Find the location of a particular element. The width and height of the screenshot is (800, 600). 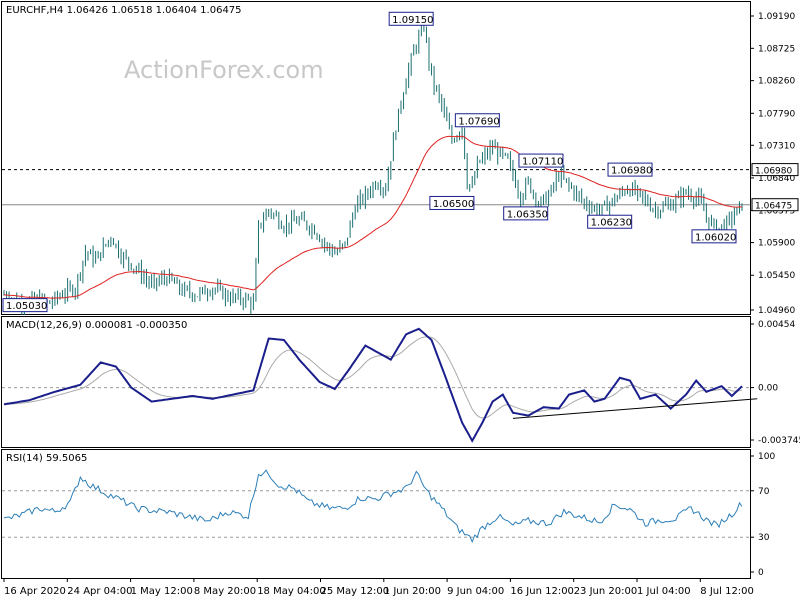

annotation-label: 1.09150 is located at coordinates (412, 20).